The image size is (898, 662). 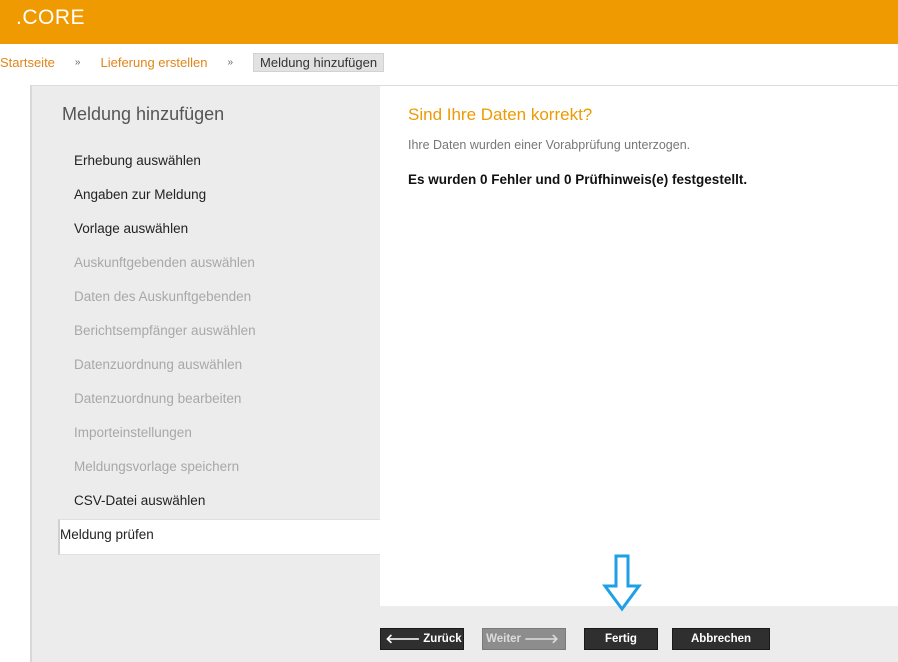 I want to click on step-auskunftgebenden-auswaehlen: Auskunftgebenden auswählen, so click(x=164, y=262).